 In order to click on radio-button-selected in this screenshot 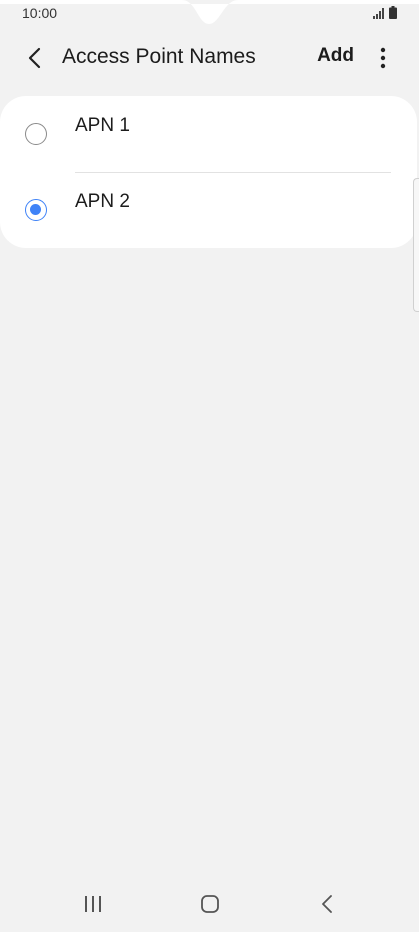, I will do `click(36, 210)`.